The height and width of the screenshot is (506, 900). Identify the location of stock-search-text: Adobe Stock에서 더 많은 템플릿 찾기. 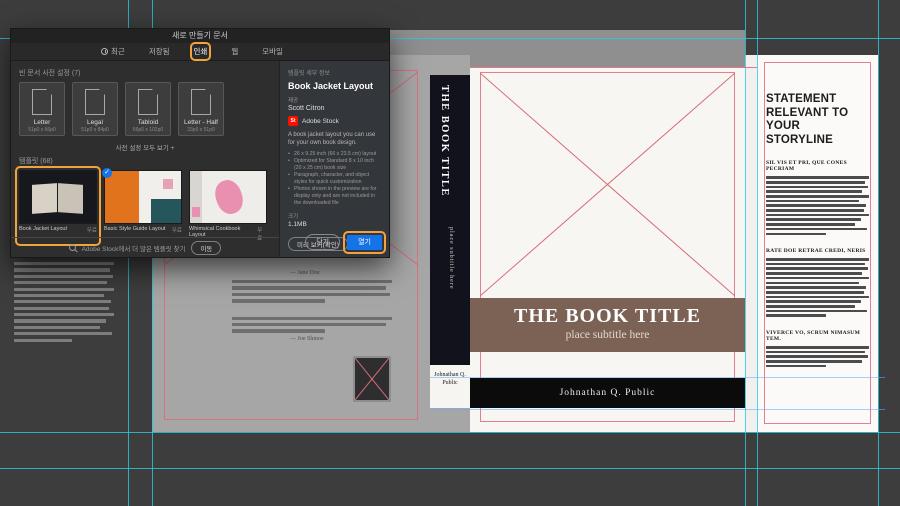
(133, 249).